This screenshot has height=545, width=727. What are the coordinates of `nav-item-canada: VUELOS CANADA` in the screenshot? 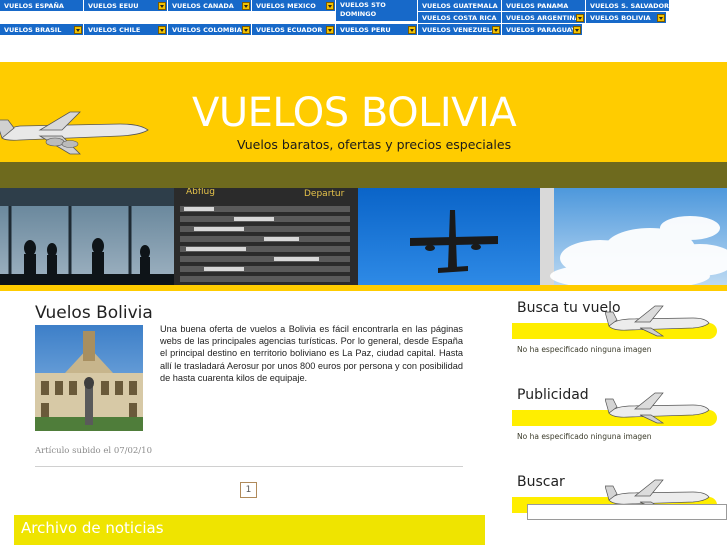 It's located at (210, 6).